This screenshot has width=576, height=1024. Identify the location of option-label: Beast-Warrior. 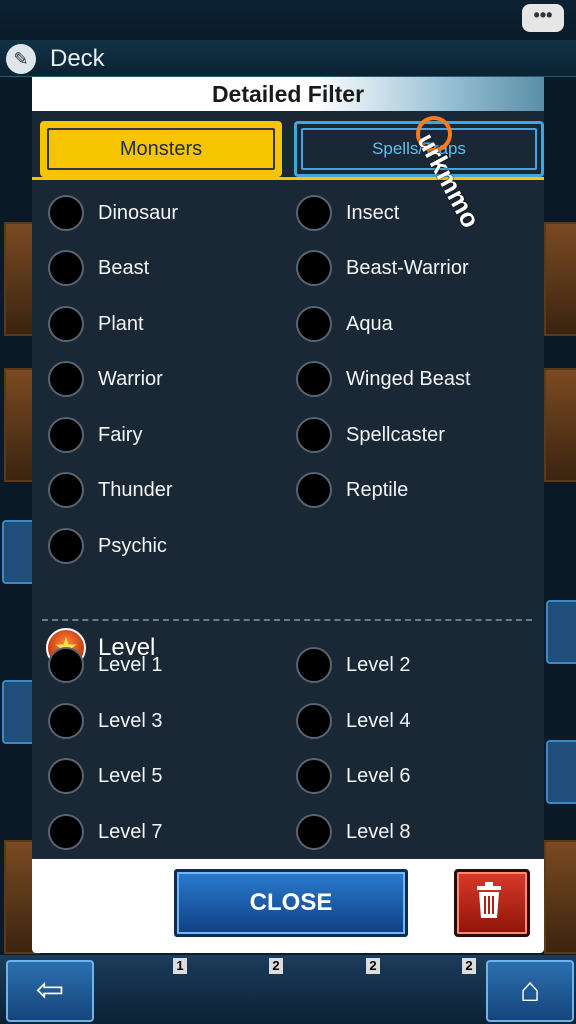
(407, 268).